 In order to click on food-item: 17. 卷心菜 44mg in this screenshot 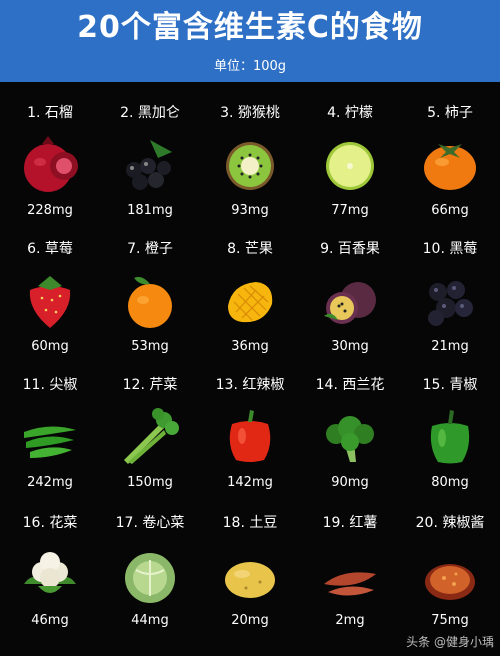, I will do `click(150, 573)`.